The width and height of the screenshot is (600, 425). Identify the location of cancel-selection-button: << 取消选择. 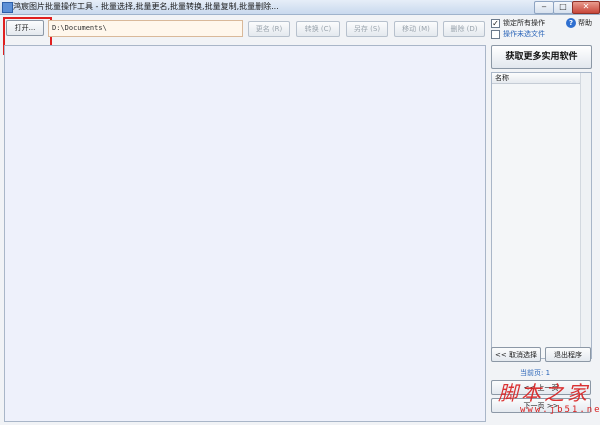
(516, 354).